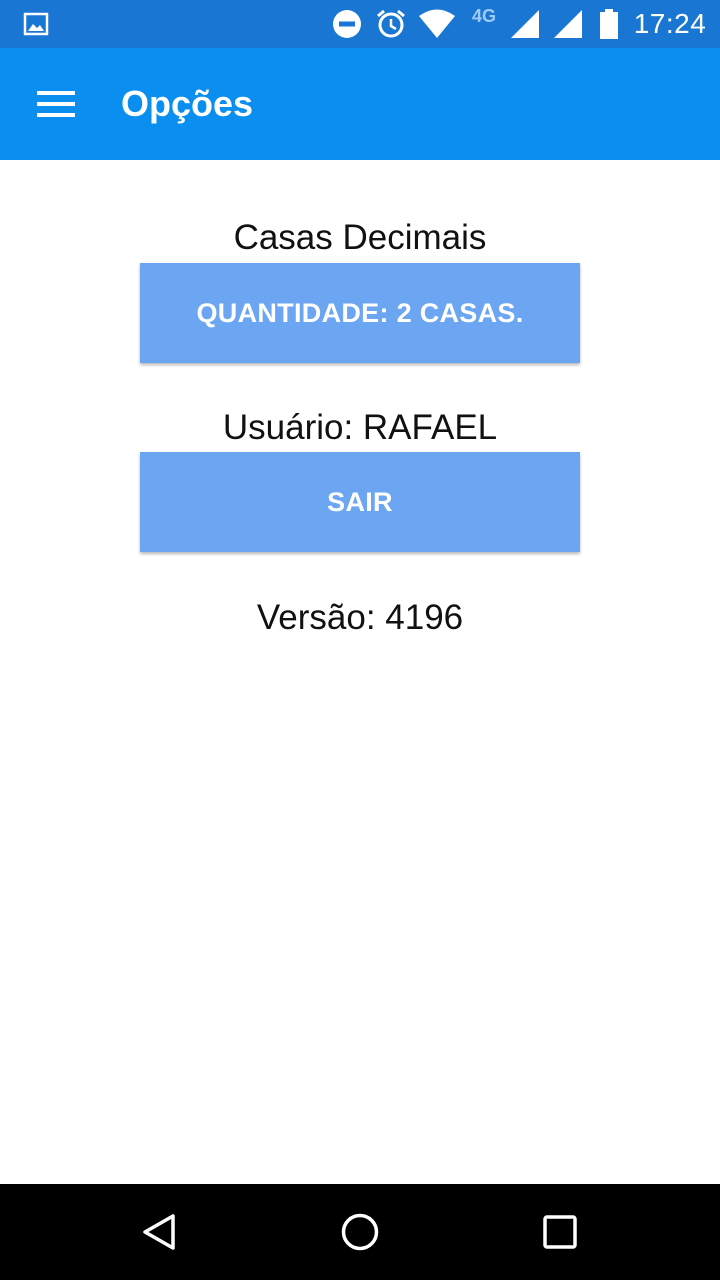 The height and width of the screenshot is (1280, 720). I want to click on recents-button, so click(560, 1232).